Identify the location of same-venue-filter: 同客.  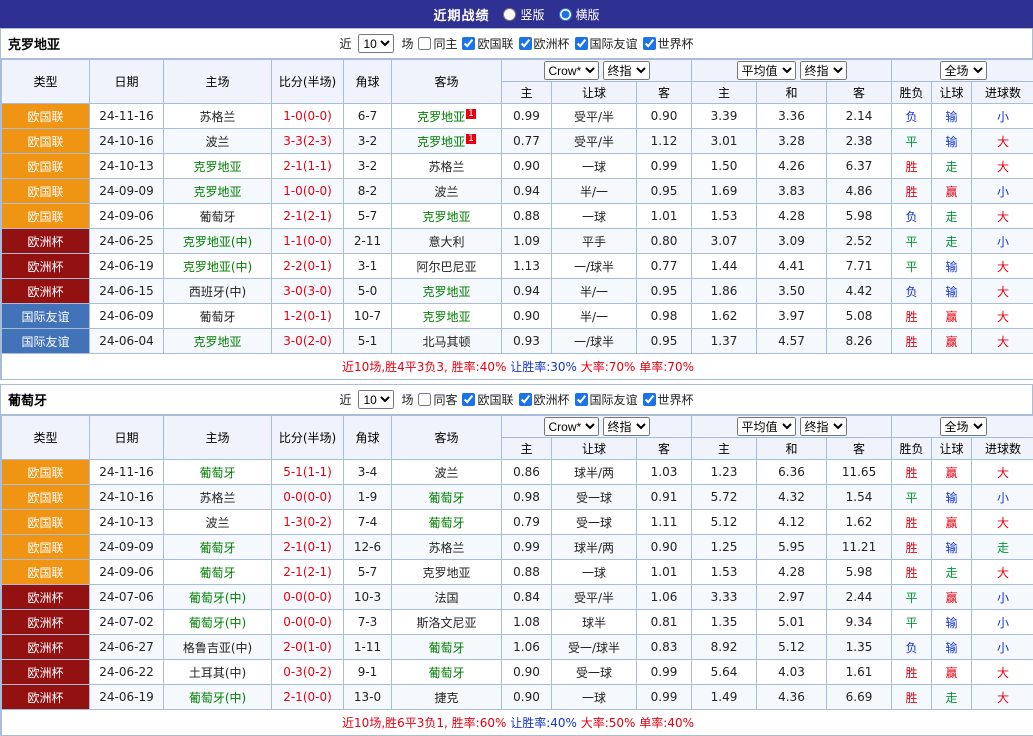
(437, 399).